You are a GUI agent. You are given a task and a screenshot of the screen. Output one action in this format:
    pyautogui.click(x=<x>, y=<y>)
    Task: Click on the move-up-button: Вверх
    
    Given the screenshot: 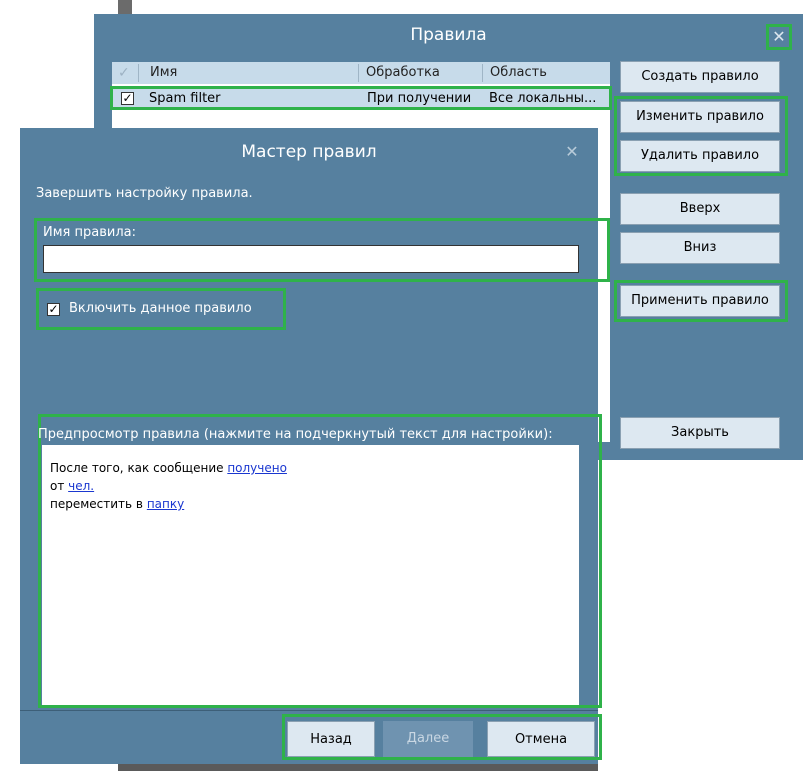 What is the action you would take?
    pyautogui.click(x=700, y=209)
    